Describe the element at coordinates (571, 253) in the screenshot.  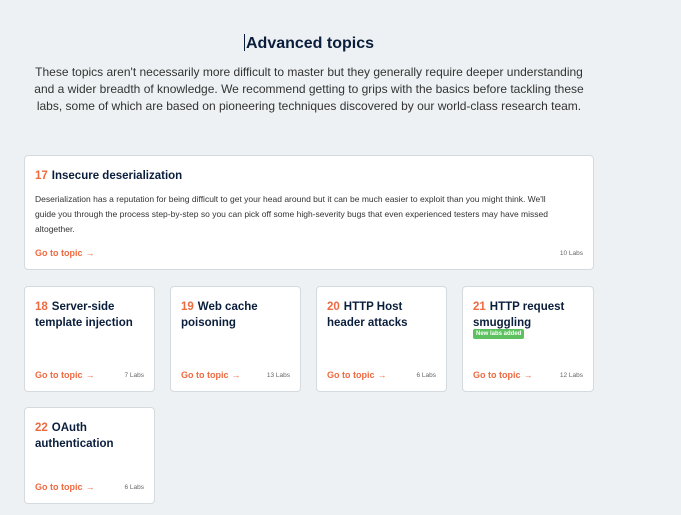
I see `labs-count: 10 Labs` at that location.